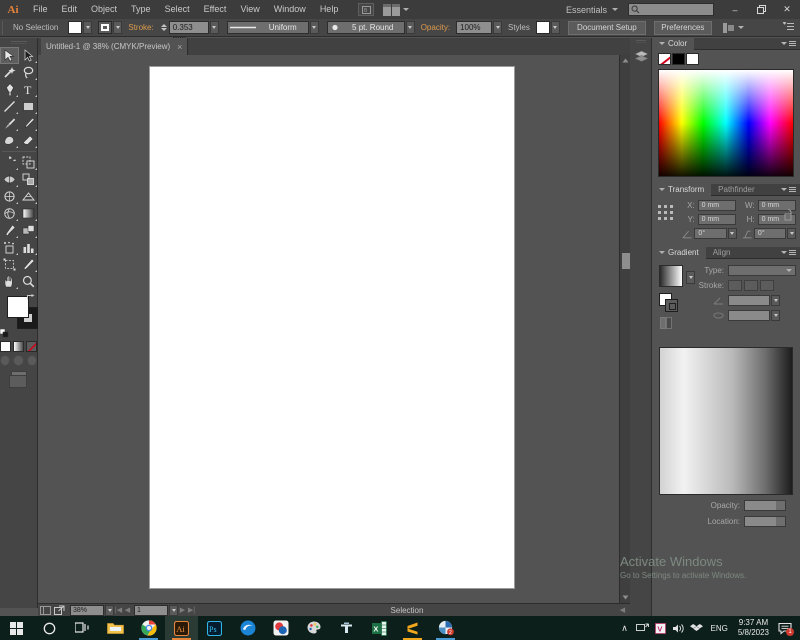 The image size is (800, 640). I want to click on scroll-up-icon, so click(625, 60).